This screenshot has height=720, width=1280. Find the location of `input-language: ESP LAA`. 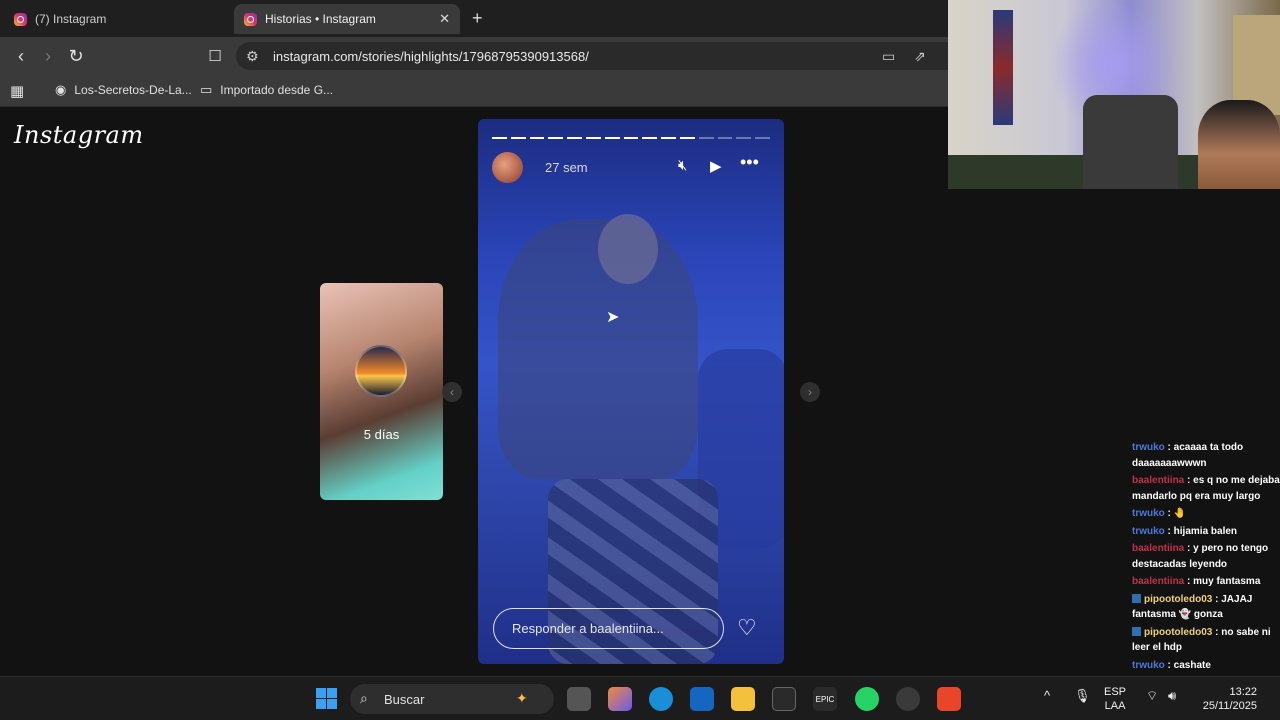

input-language: ESP LAA is located at coordinates (1115, 699).